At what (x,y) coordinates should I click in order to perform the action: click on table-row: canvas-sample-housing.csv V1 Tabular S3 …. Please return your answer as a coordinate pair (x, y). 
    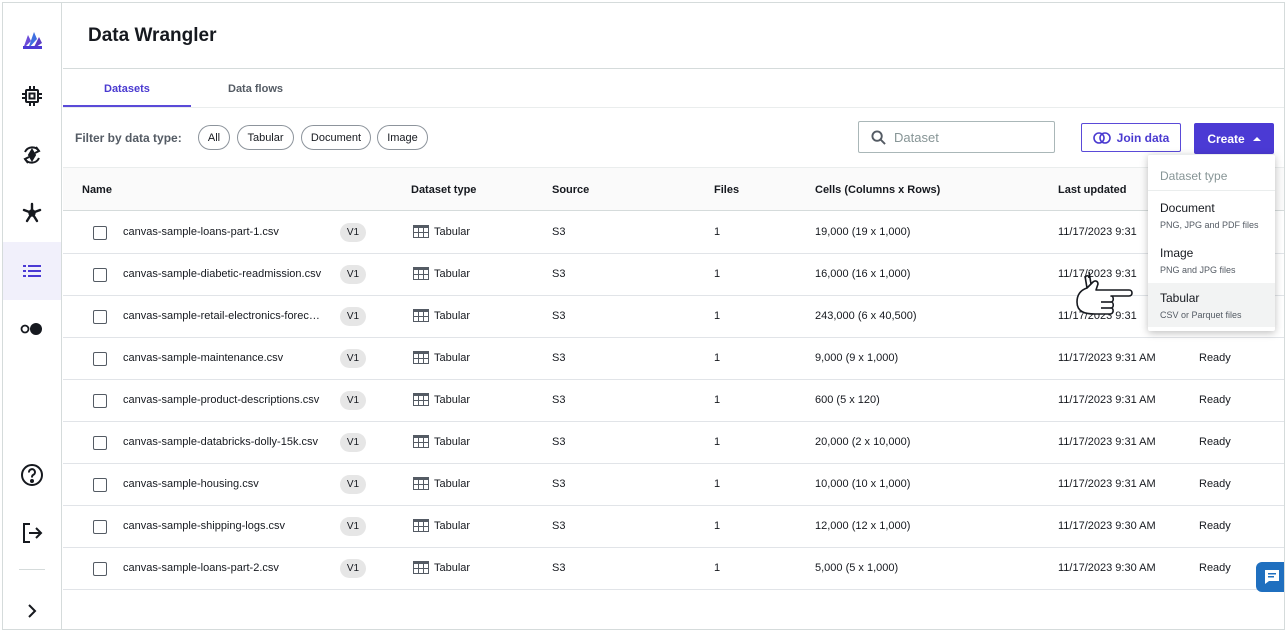
    Looking at the image, I should click on (673, 485).